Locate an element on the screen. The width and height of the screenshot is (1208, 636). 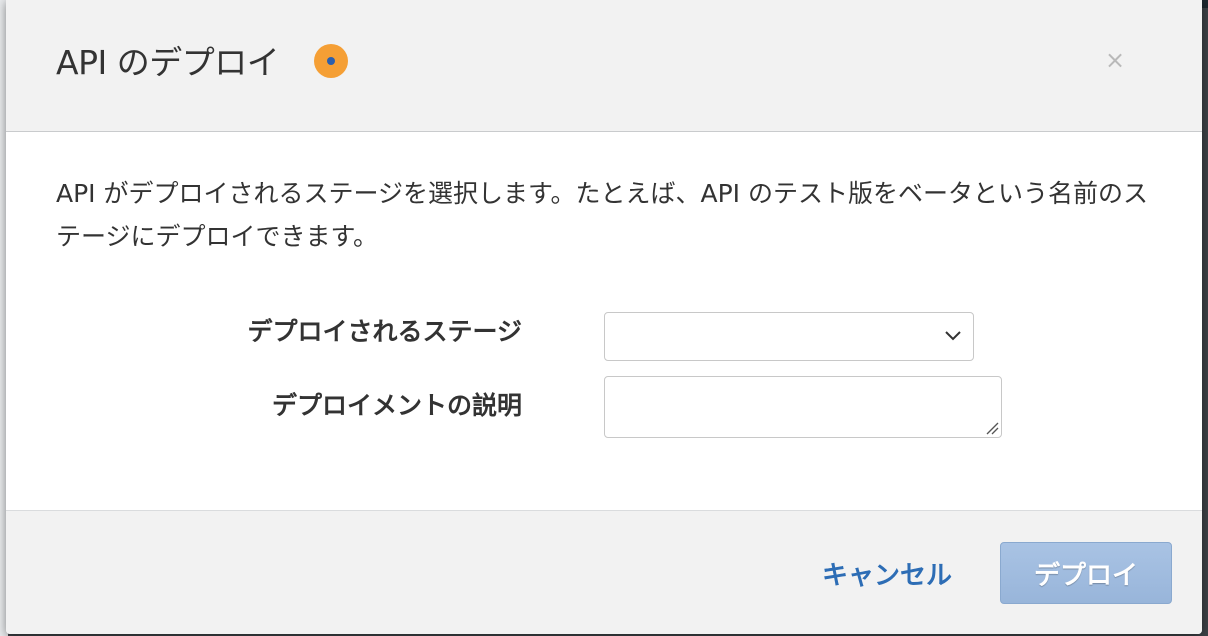
modal-title: API のデプロイ is located at coordinates (168, 62).